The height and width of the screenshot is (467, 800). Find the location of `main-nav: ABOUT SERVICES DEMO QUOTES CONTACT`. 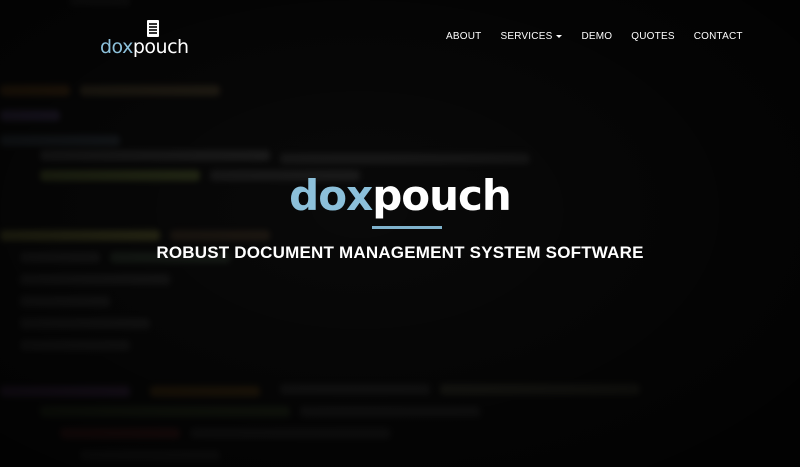

main-nav: ABOUT SERVICES DEMO QUOTES CONTACT is located at coordinates (594, 36).